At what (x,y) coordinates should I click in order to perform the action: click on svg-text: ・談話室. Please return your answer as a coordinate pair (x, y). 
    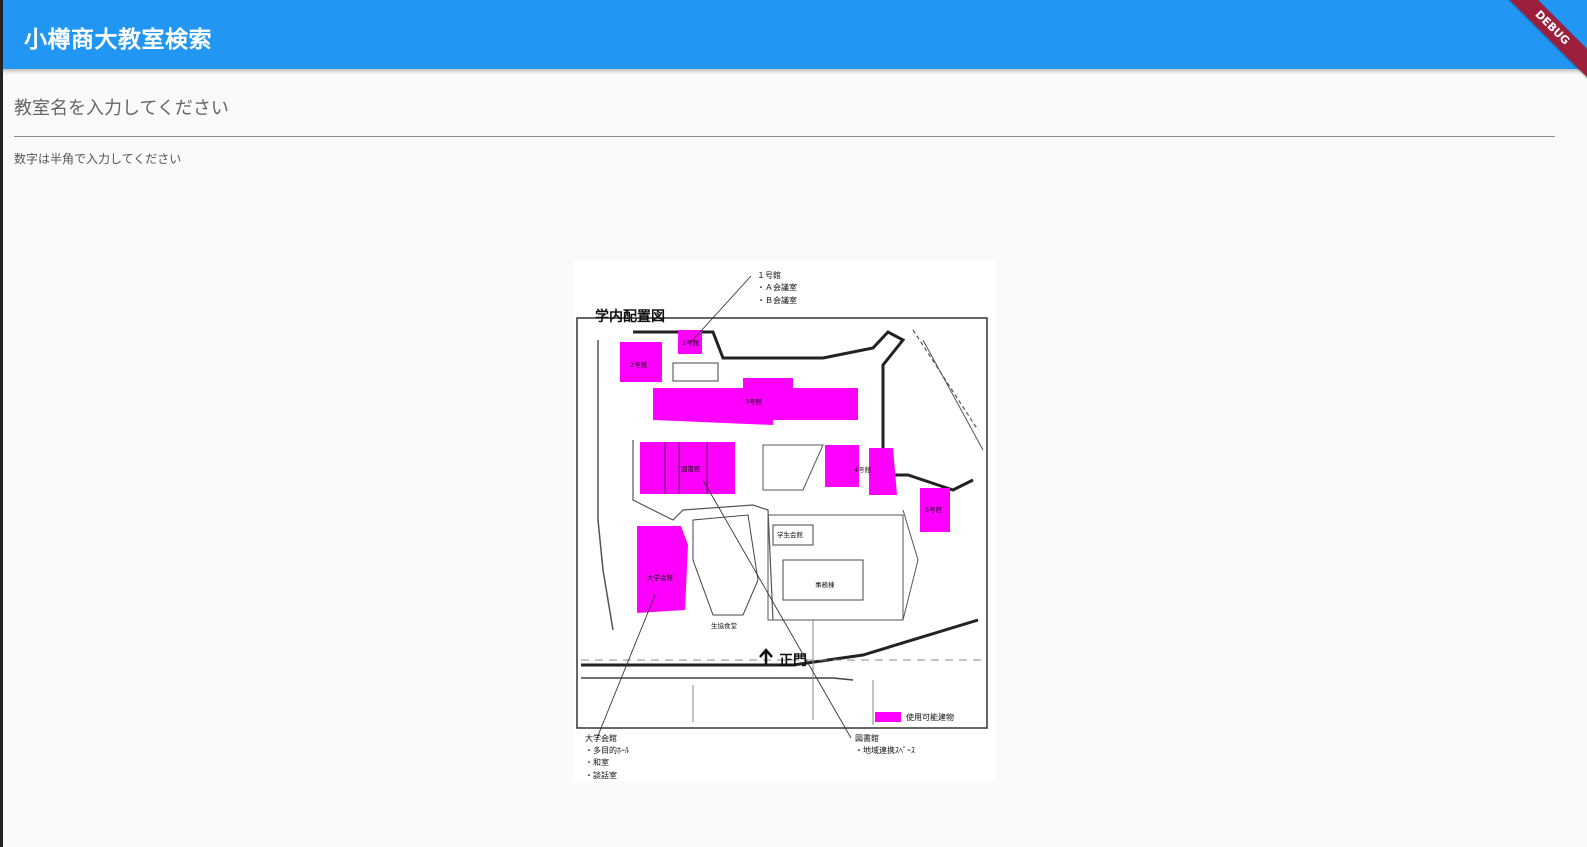
    Looking at the image, I should click on (601, 775).